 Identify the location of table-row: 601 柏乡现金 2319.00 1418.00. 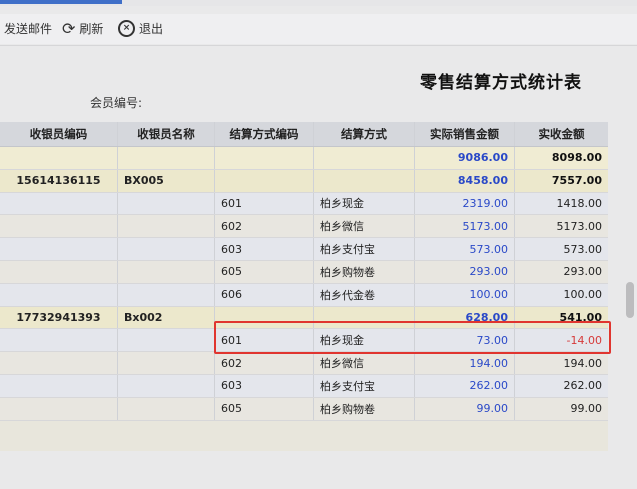
(304, 204).